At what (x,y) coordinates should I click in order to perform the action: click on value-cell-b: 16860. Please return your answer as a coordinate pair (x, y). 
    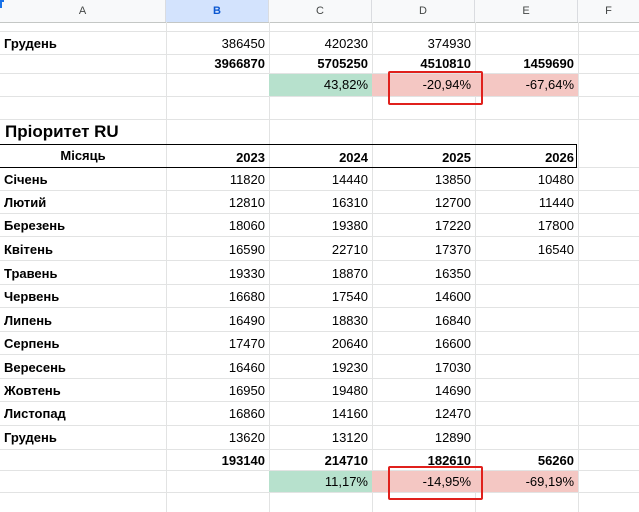
    Looking at the image, I should click on (217, 413).